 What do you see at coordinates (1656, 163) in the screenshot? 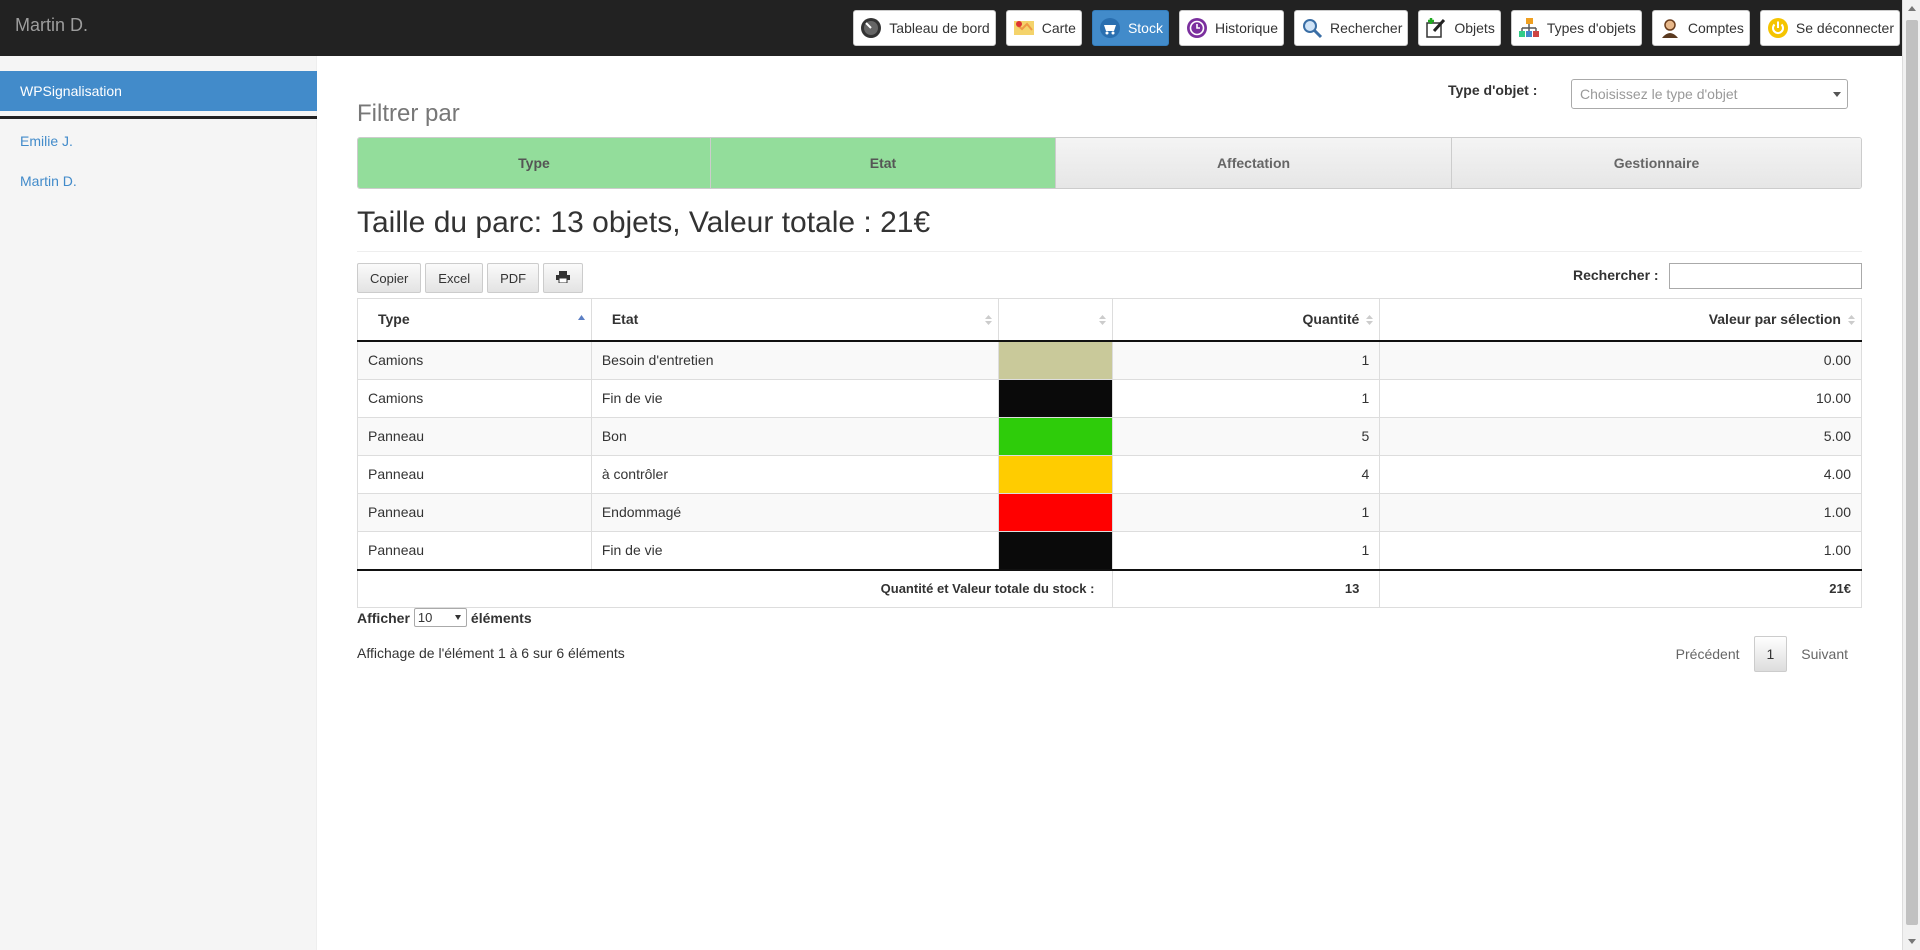
I see `filter-tab-gestionnaire: Gestionnaire` at bounding box center [1656, 163].